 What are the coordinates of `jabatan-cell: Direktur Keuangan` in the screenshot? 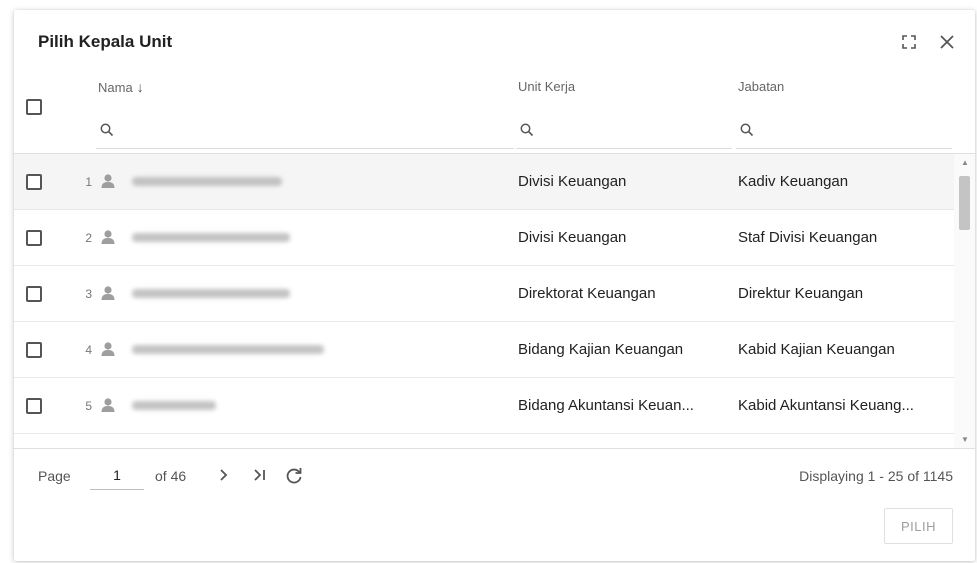 It's located at (801, 293).